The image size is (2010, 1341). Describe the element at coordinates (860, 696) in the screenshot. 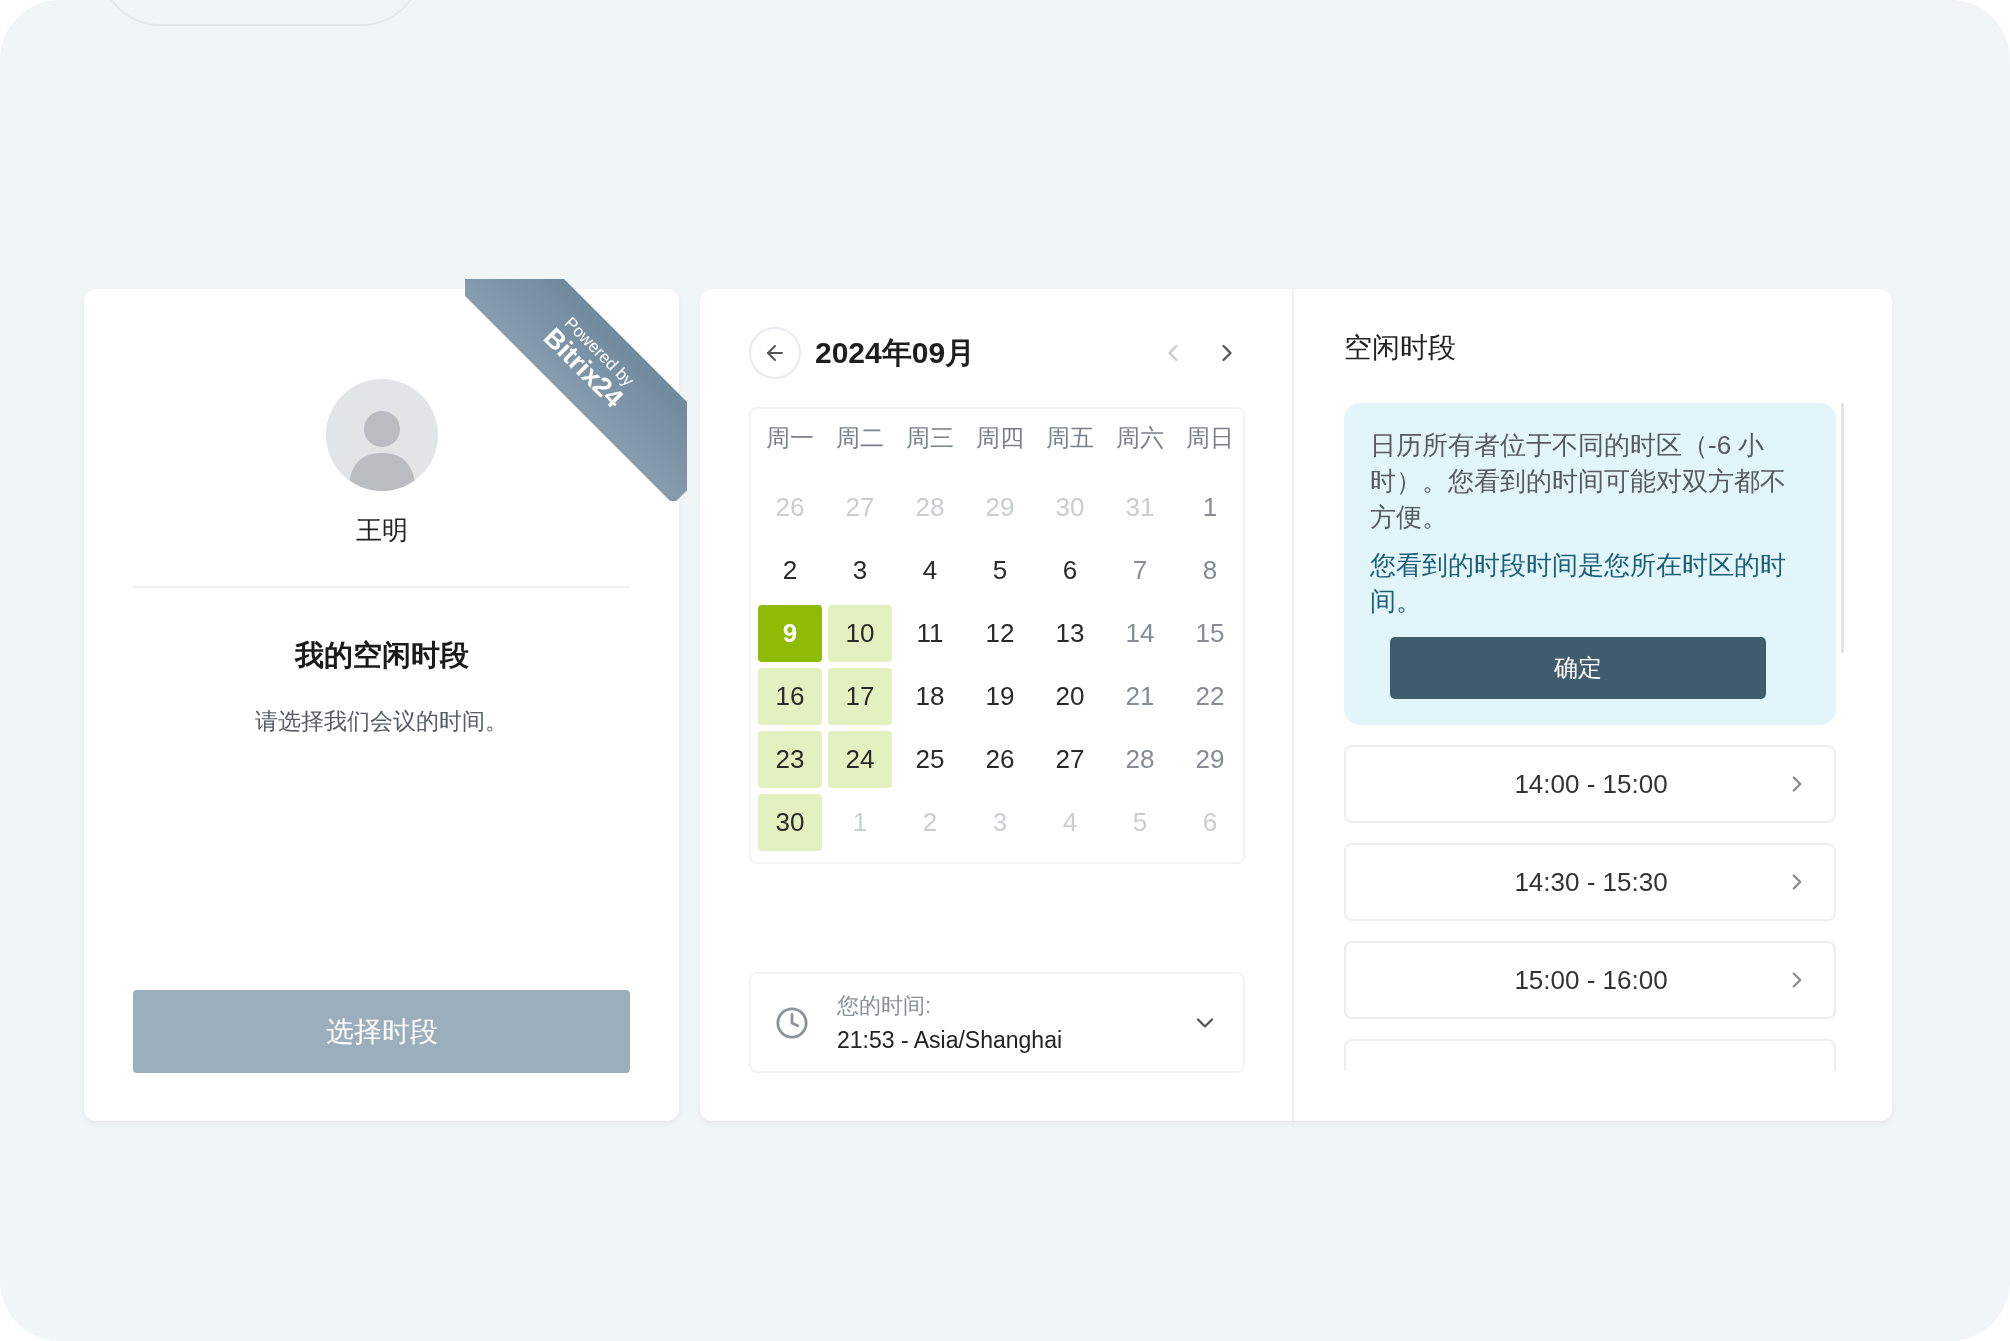

I see `calendar-day: 17` at that location.